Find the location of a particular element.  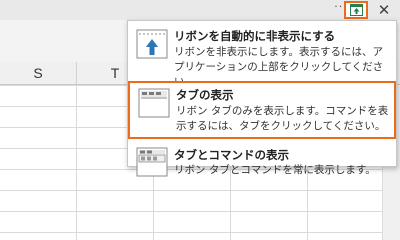

close-button: ✕ is located at coordinates (384, 10).